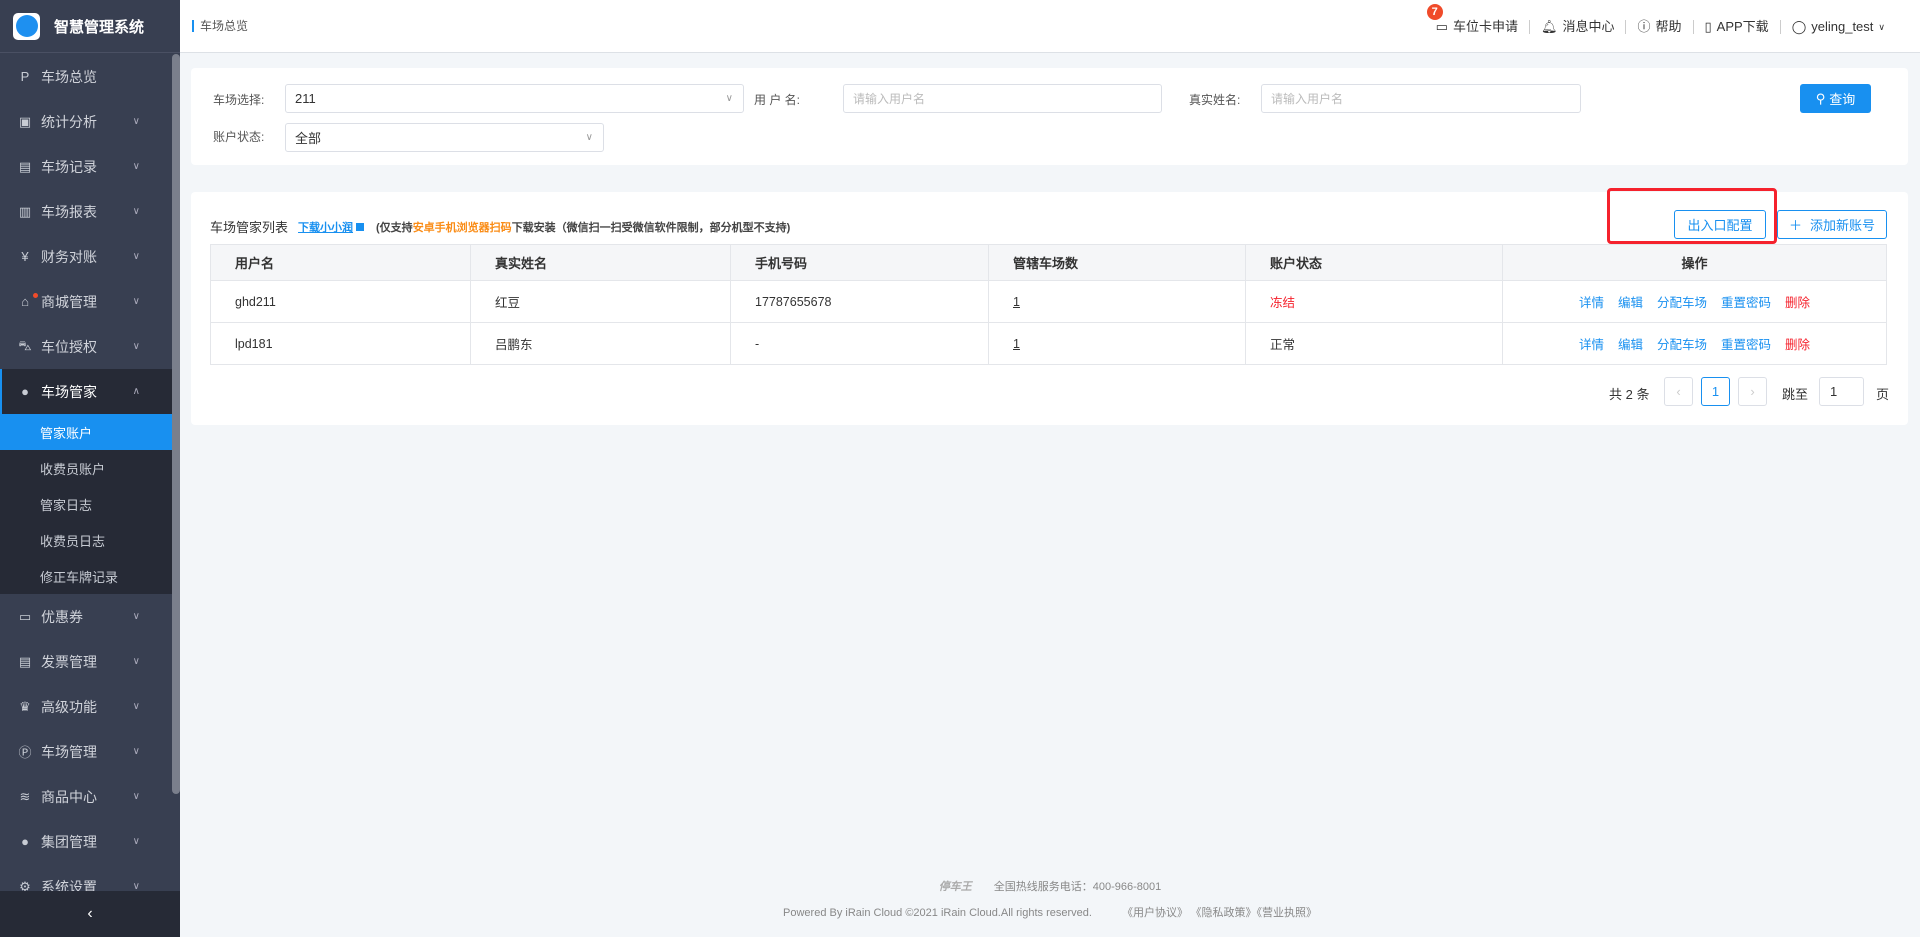  I want to click on note-highlight: 安卓手机浏览器扫码, so click(462, 227).